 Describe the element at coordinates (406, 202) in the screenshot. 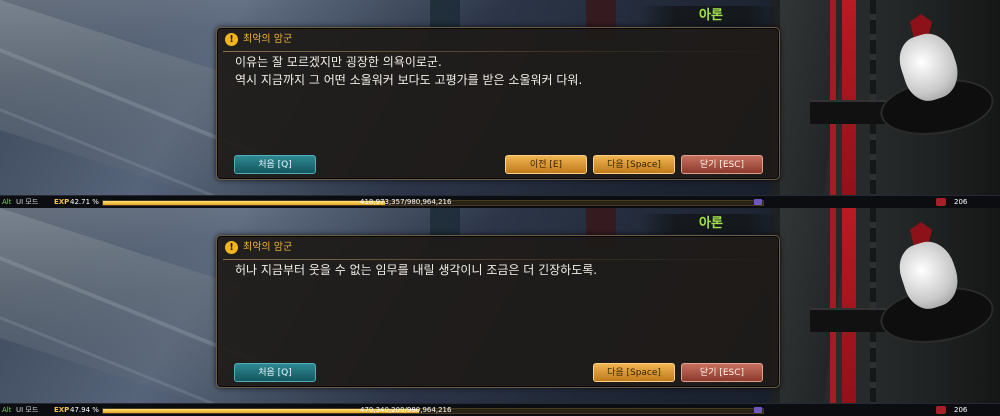

I see `exp-numbers: 418,973,357/980,964,216` at that location.